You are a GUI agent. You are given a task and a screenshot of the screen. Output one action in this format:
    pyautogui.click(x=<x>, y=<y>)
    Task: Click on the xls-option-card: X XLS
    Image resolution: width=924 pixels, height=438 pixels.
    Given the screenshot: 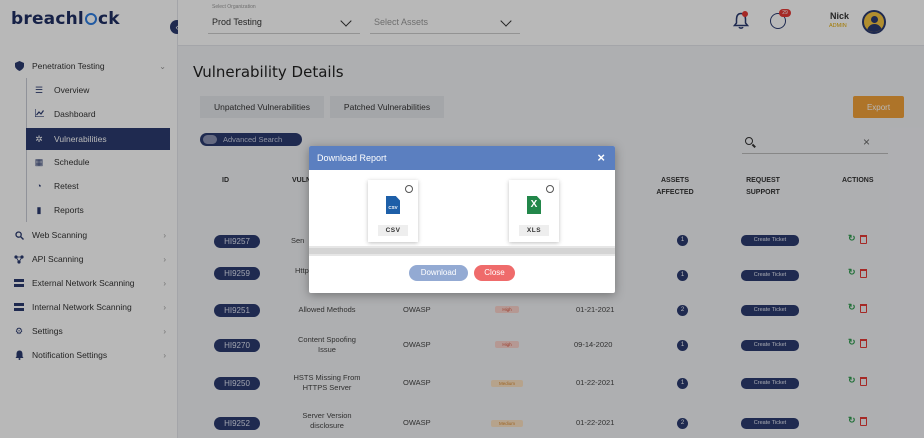 What is the action you would take?
    pyautogui.click(x=534, y=211)
    